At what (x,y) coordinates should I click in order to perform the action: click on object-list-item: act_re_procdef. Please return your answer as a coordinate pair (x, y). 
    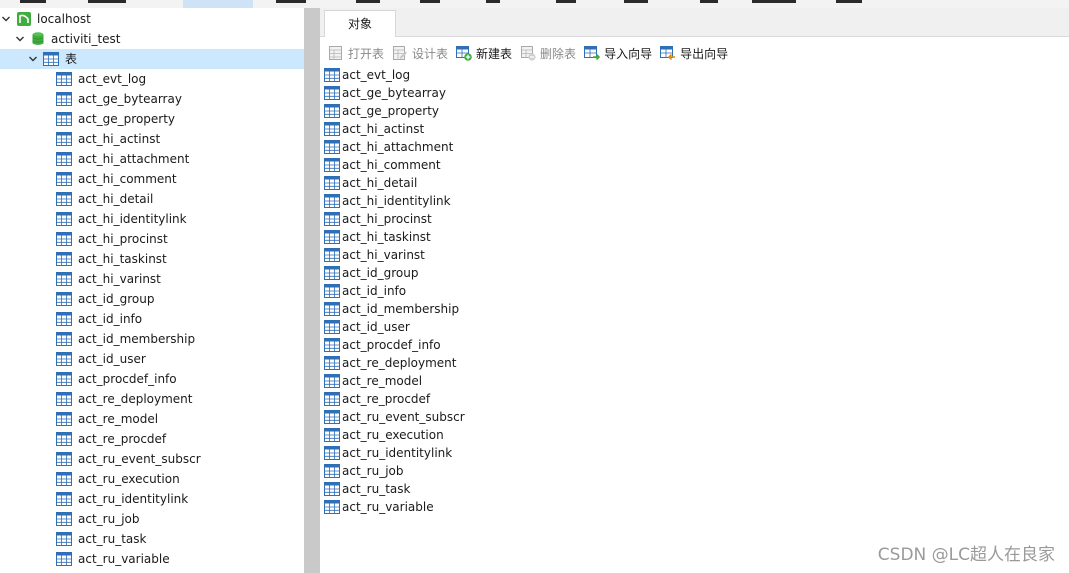
    Looking at the image, I should click on (377, 399).